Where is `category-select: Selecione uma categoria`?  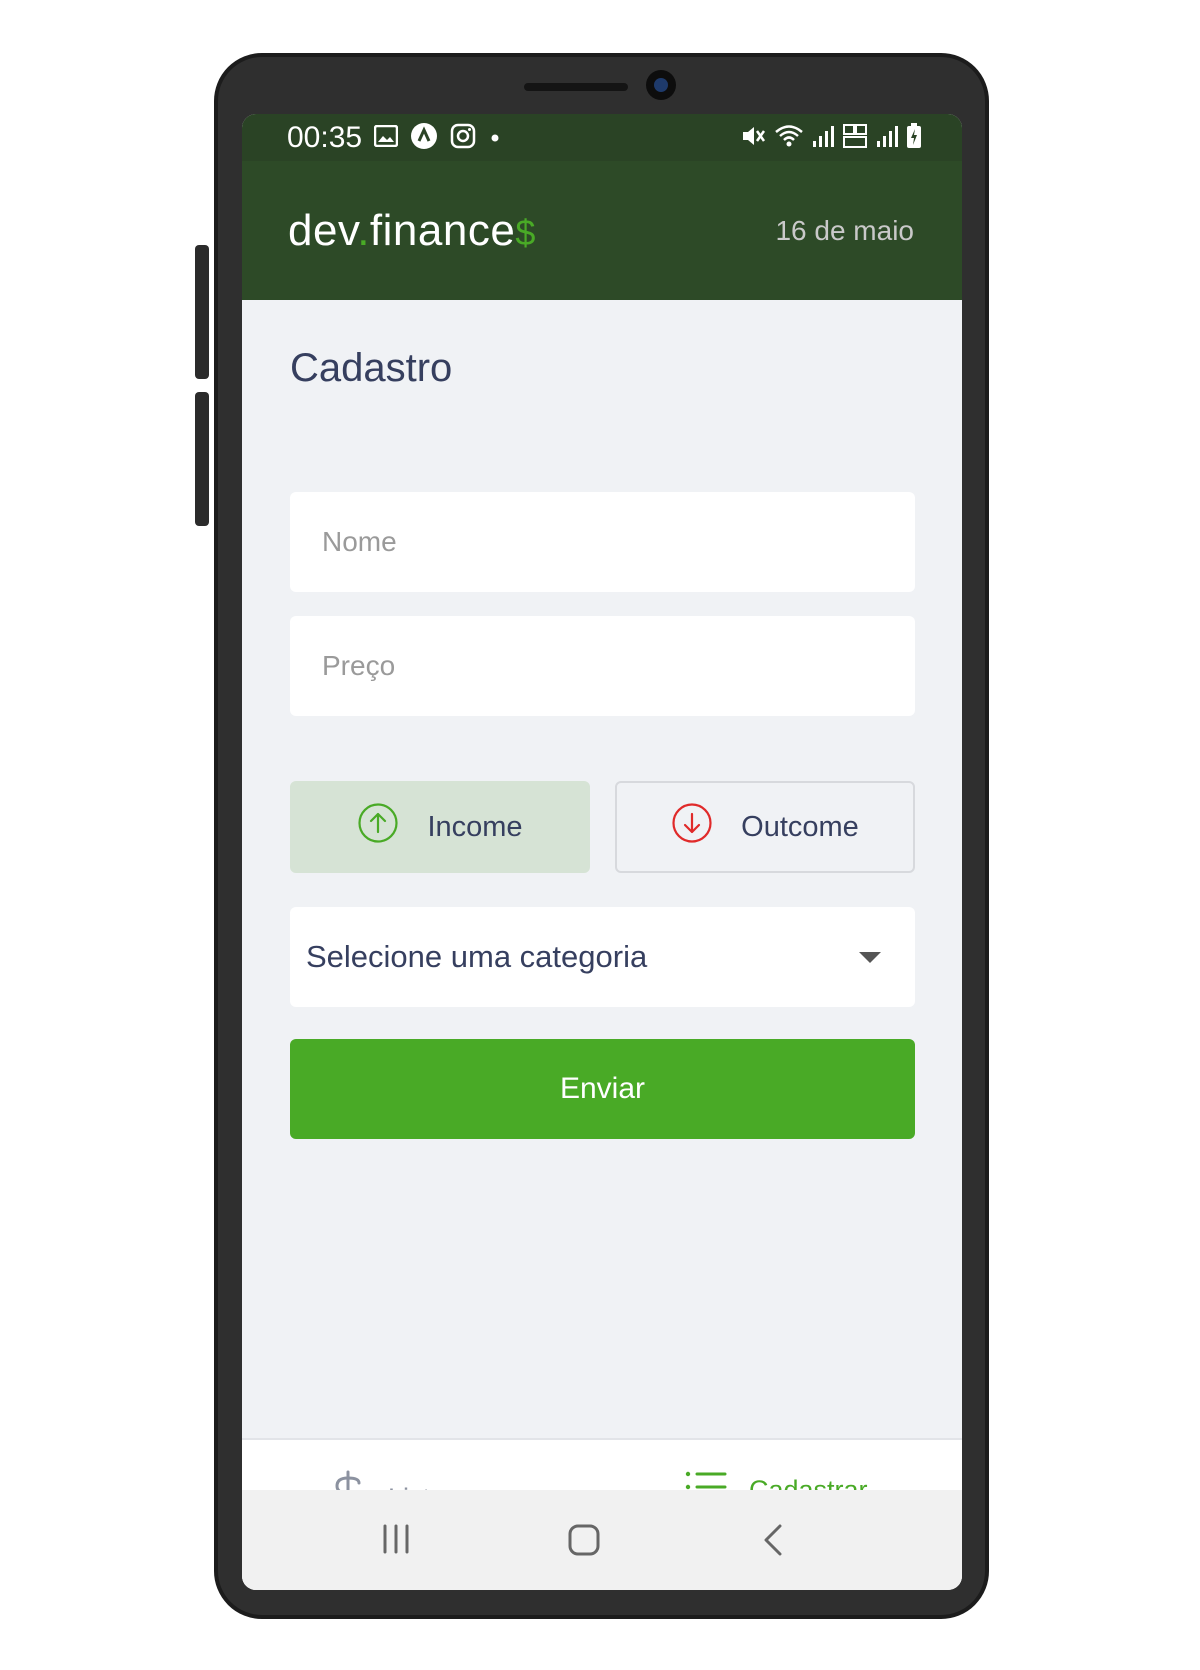 category-select: Selecione uma categoria is located at coordinates (602, 957).